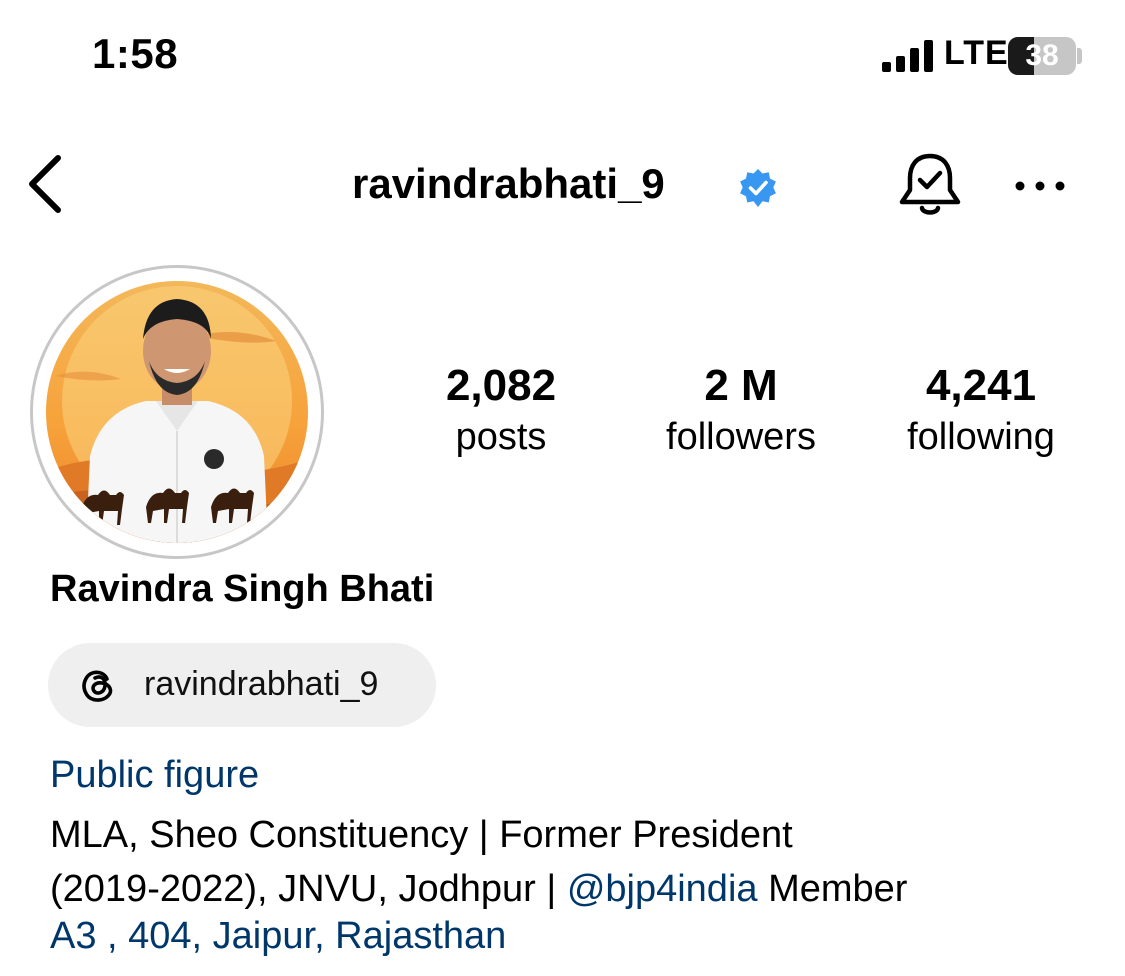 This screenshot has height=976, width=1125. What do you see at coordinates (981, 411) in the screenshot?
I see `stat-following: 4,241 following` at bounding box center [981, 411].